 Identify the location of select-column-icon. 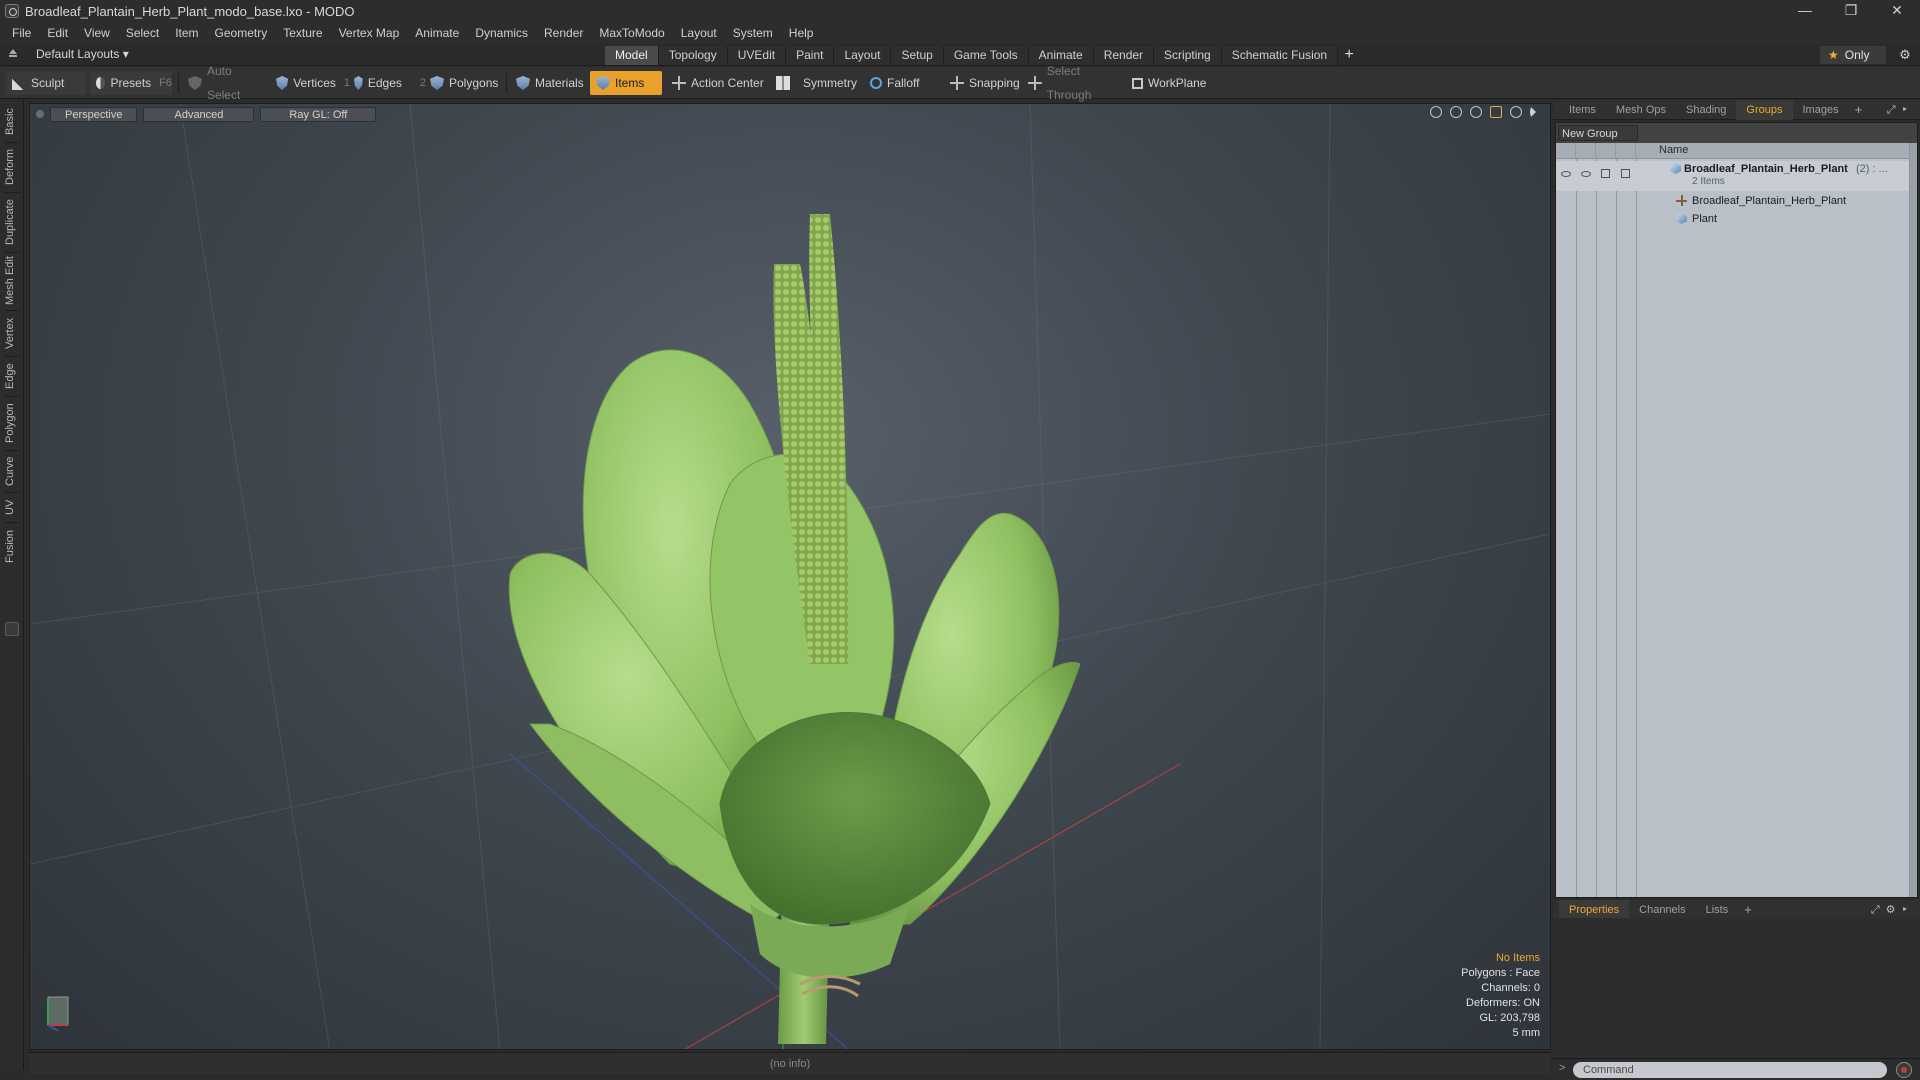
(1626, 150).